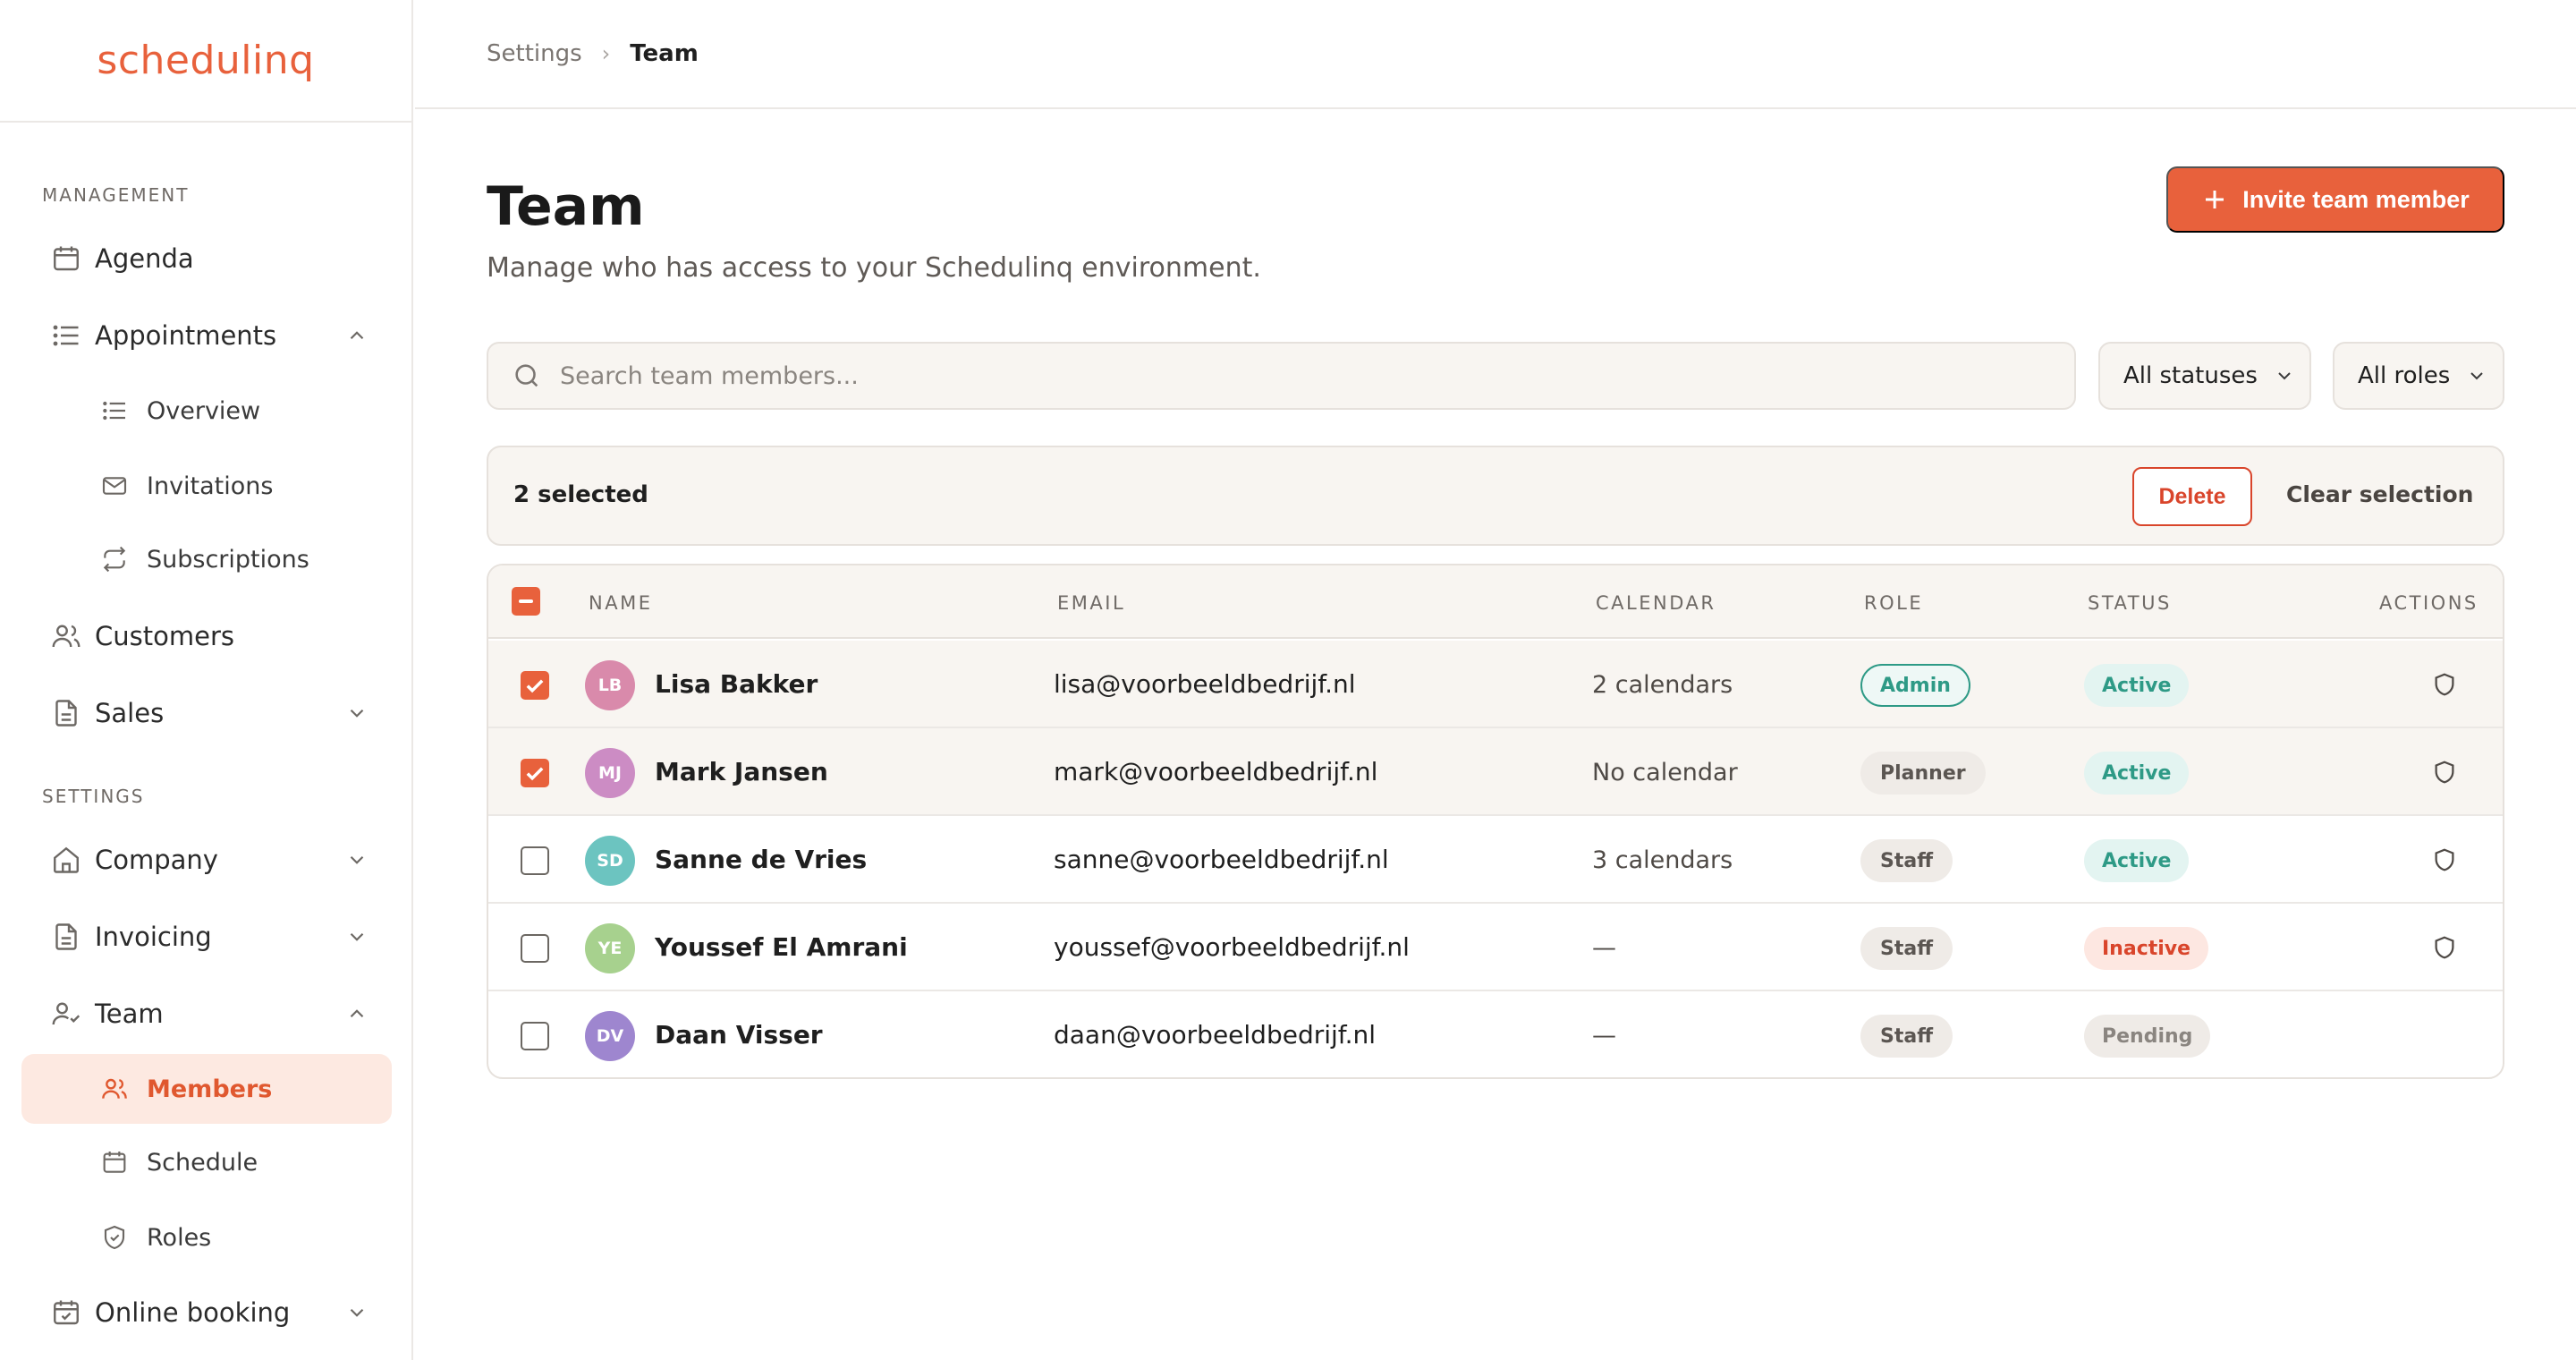 The width and height of the screenshot is (2576, 1360). What do you see at coordinates (761, 859) in the screenshot?
I see `member-name: Sanne de Vries` at bounding box center [761, 859].